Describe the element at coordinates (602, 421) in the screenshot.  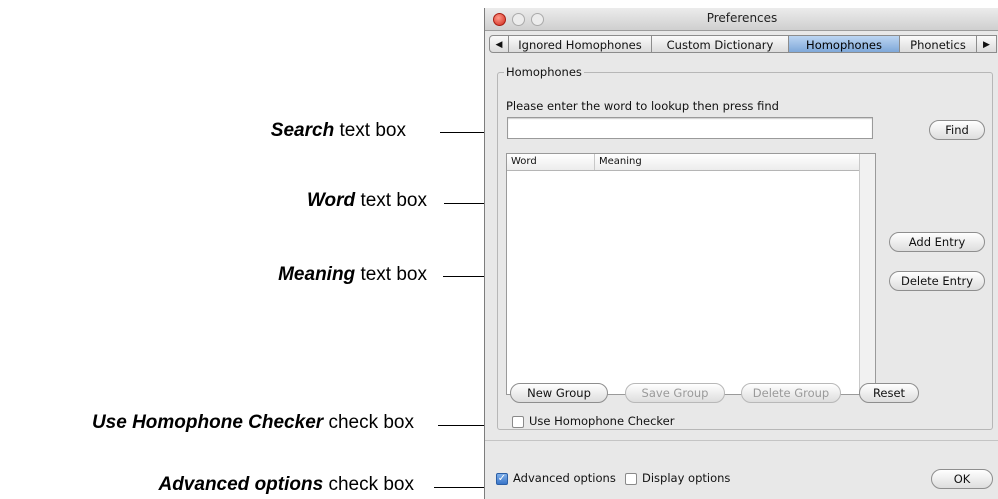
I see `use-homophone-checker-label: Use Homophone Checker` at that location.